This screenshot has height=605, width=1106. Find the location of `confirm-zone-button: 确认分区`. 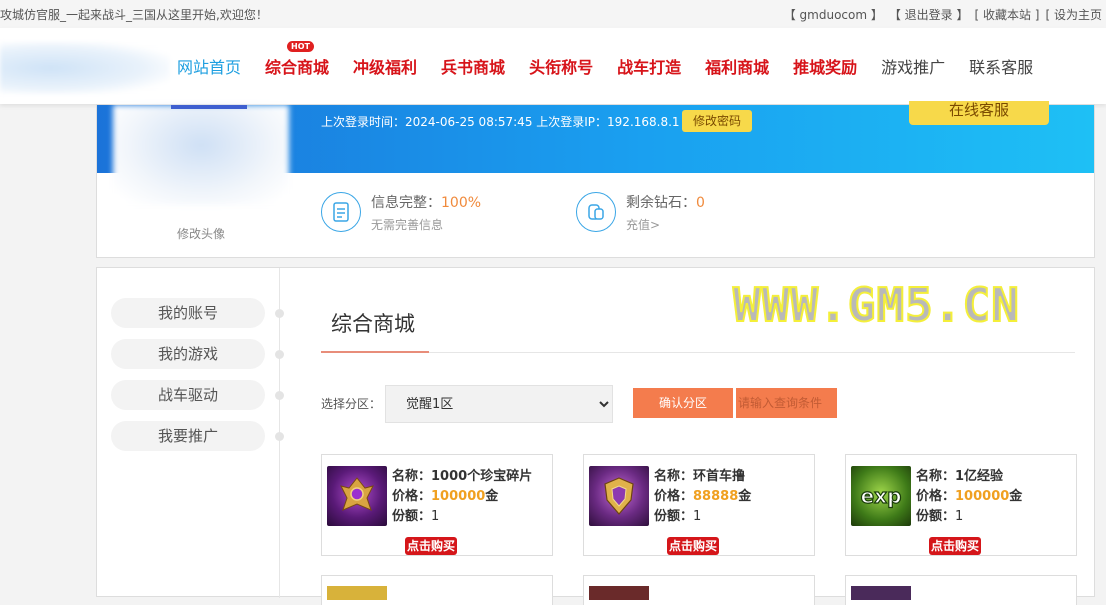

confirm-zone-button: 确认分区 is located at coordinates (683, 403).